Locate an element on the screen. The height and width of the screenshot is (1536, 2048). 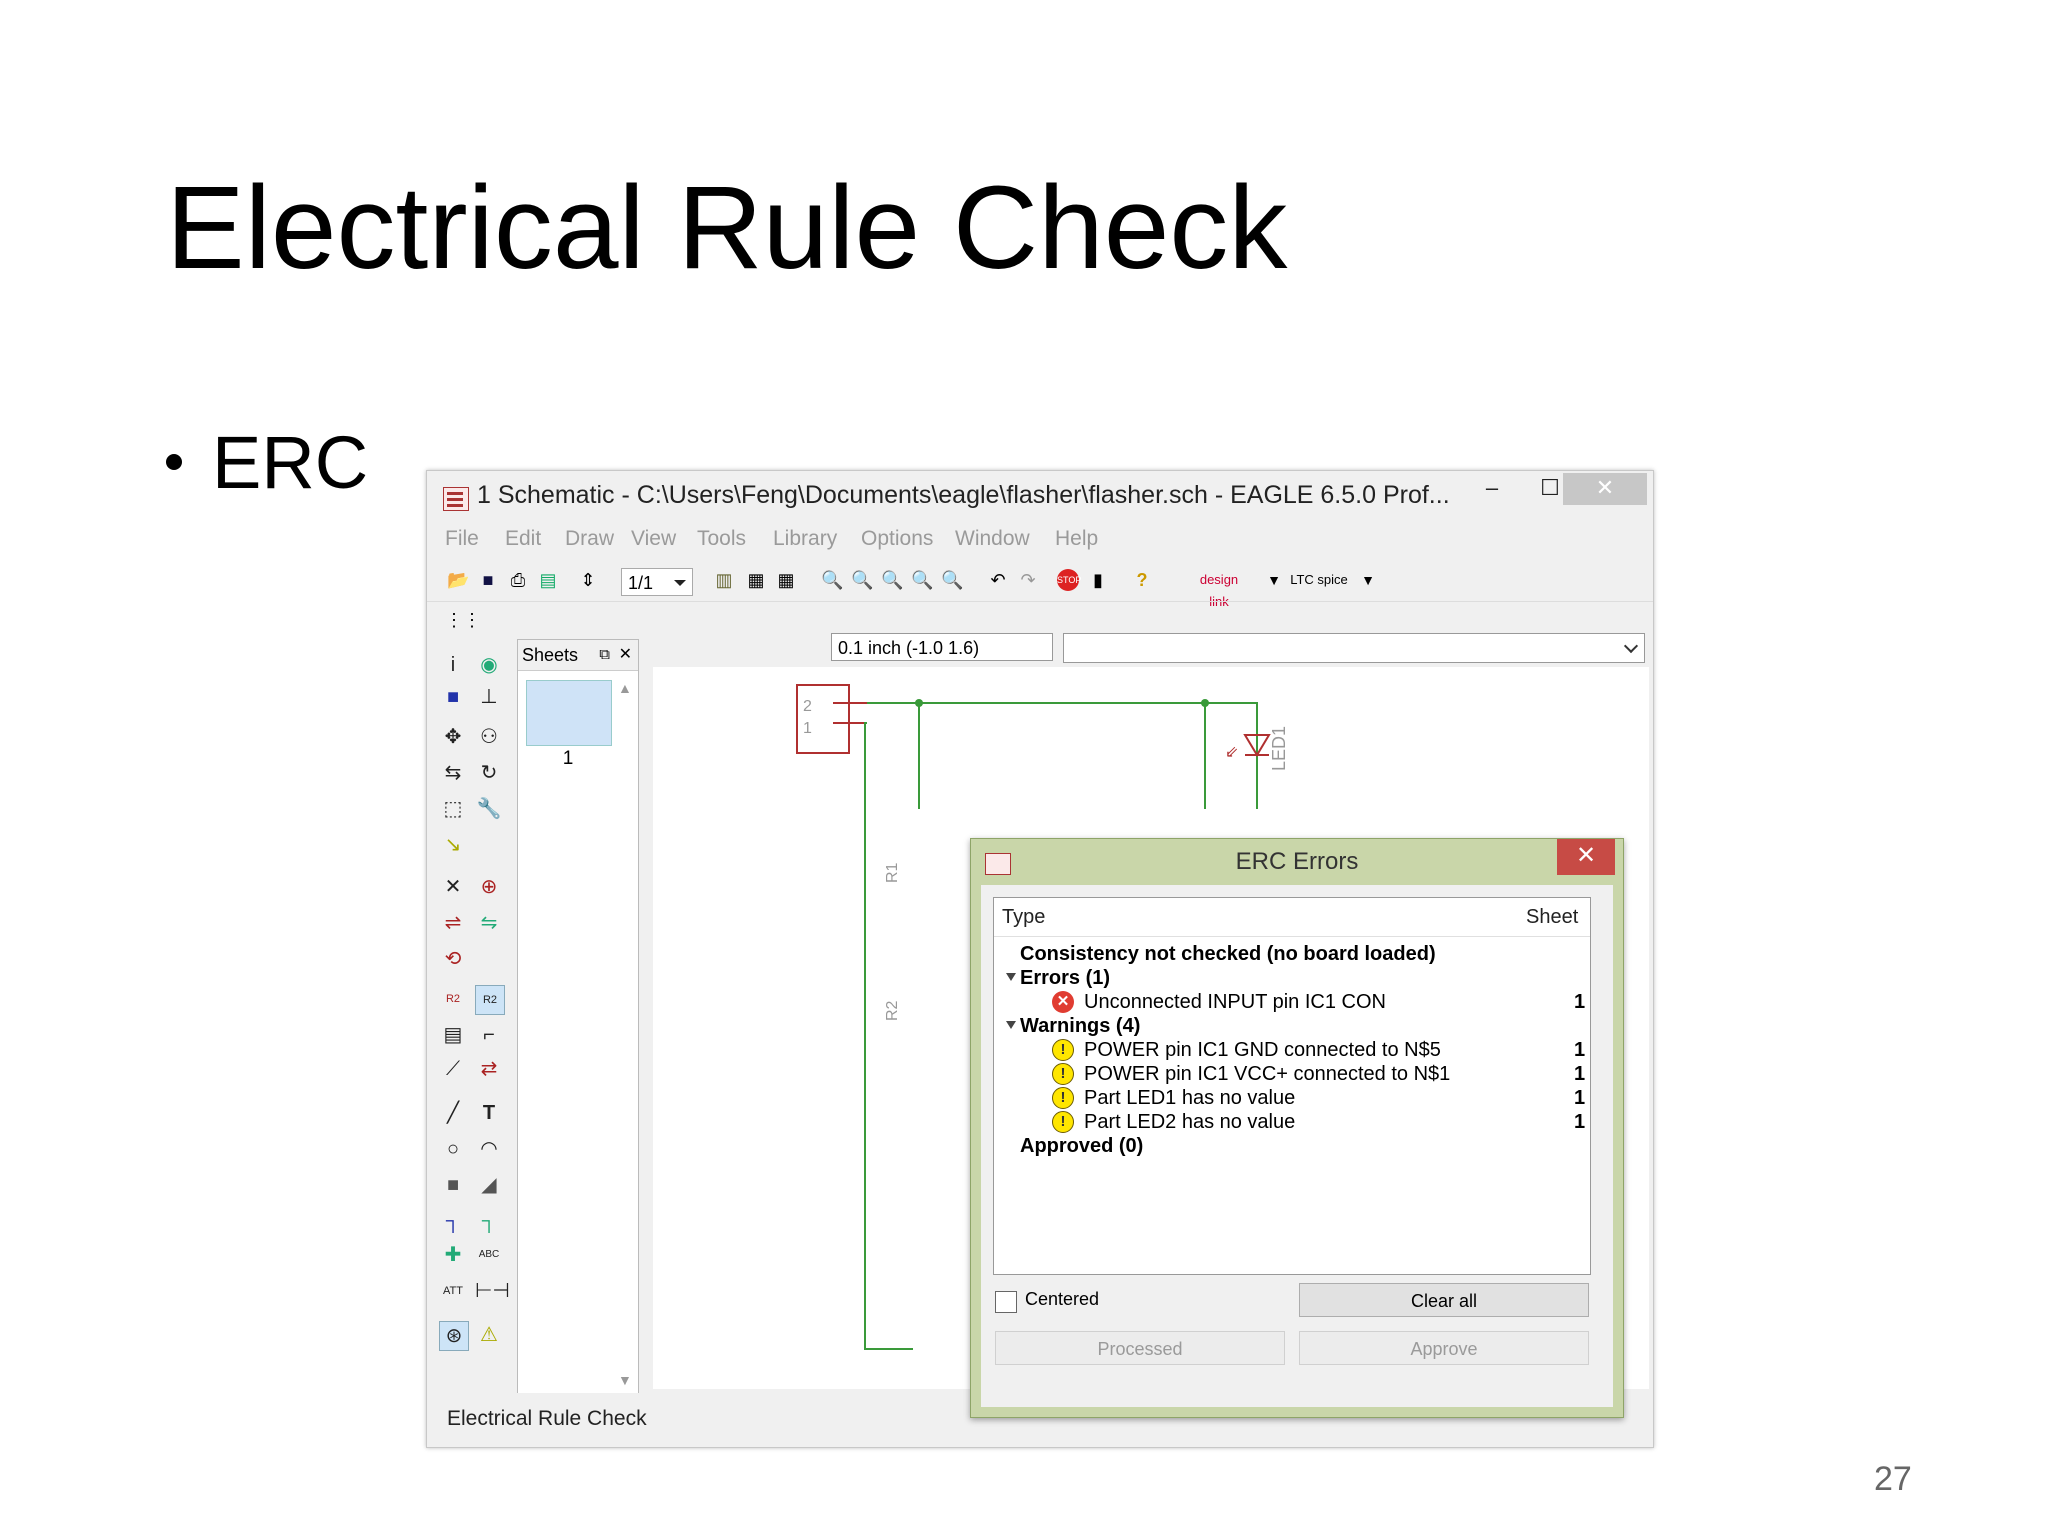
smash-icon: ▤ is located at coordinates (453, 1035).